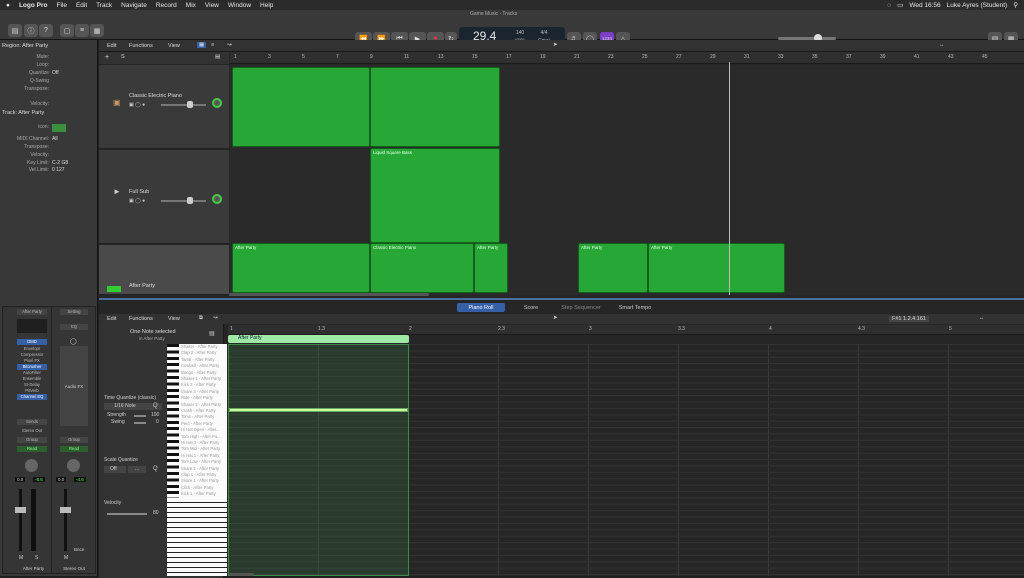 This screenshot has width=1024, height=578. I want to click on battery-icon: ▭, so click(900, 5).